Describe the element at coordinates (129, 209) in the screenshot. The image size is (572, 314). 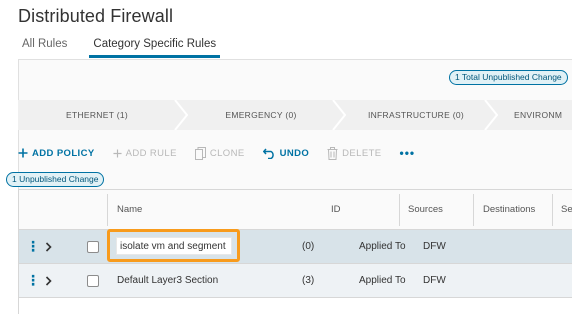
I see `column-header-name: Name` at that location.